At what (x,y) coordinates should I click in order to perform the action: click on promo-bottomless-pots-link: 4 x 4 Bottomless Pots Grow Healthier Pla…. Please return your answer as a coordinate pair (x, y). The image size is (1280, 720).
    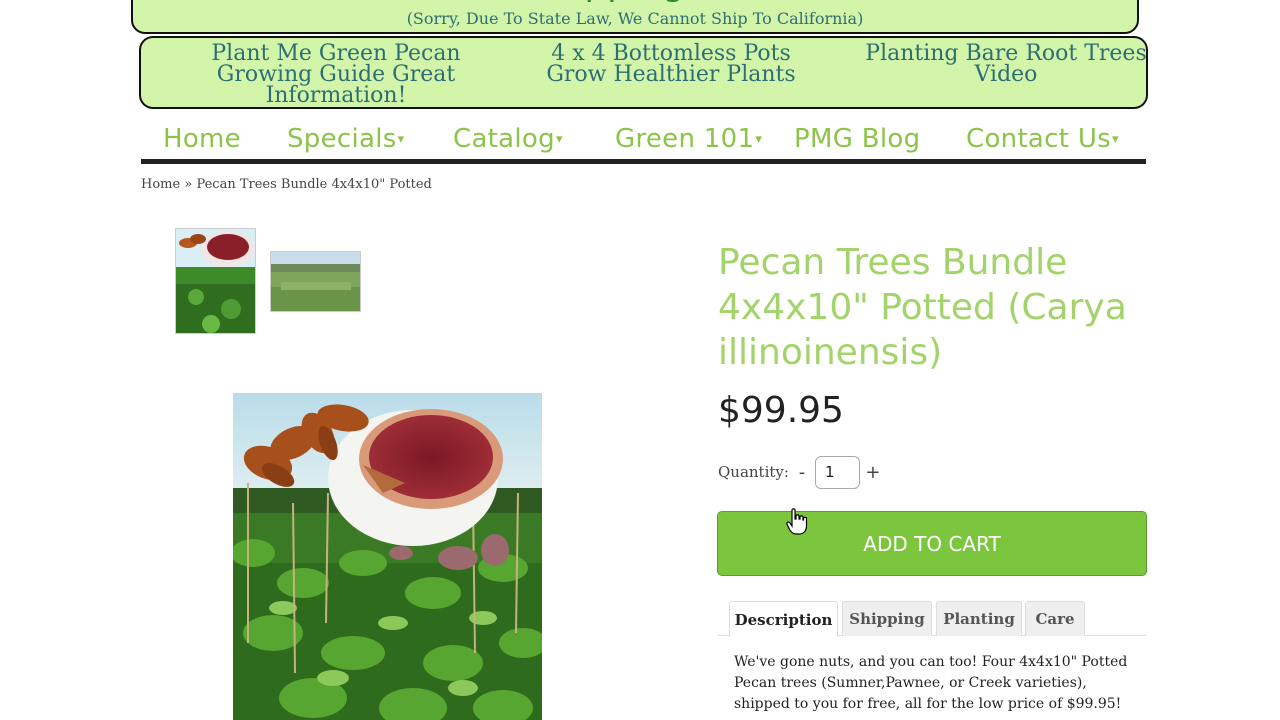
    Looking at the image, I should click on (671, 64).